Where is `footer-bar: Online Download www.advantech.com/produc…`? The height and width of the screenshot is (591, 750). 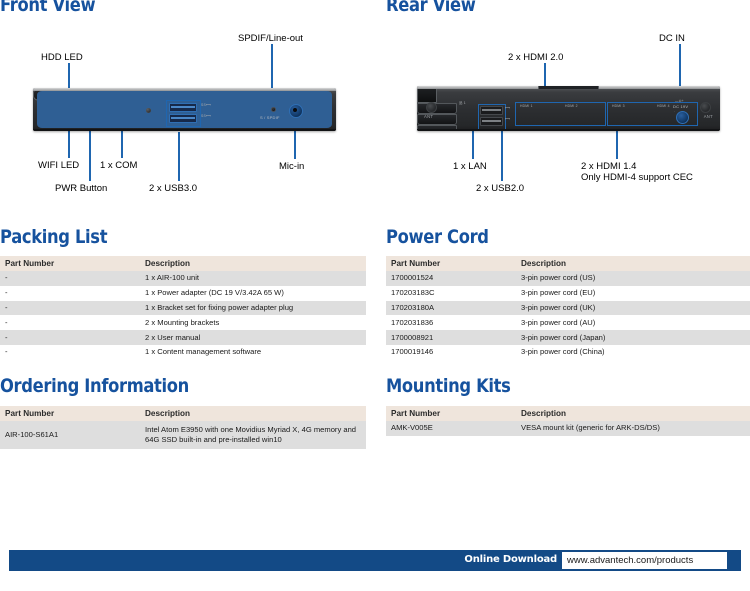
footer-bar: Online Download www.advantech.com/produc… is located at coordinates (375, 560).